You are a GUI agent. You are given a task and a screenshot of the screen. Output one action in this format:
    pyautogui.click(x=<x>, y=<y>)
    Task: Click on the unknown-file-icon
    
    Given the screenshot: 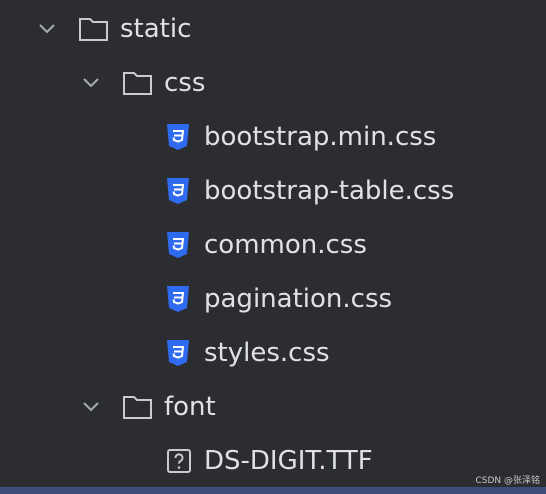 What is the action you would take?
    pyautogui.click(x=179, y=461)
    